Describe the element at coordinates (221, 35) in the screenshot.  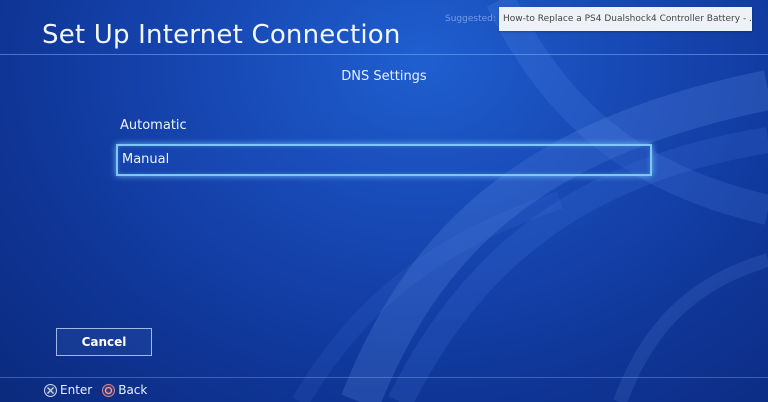
I see `page-title: Set Up Internet Connection` at that location.